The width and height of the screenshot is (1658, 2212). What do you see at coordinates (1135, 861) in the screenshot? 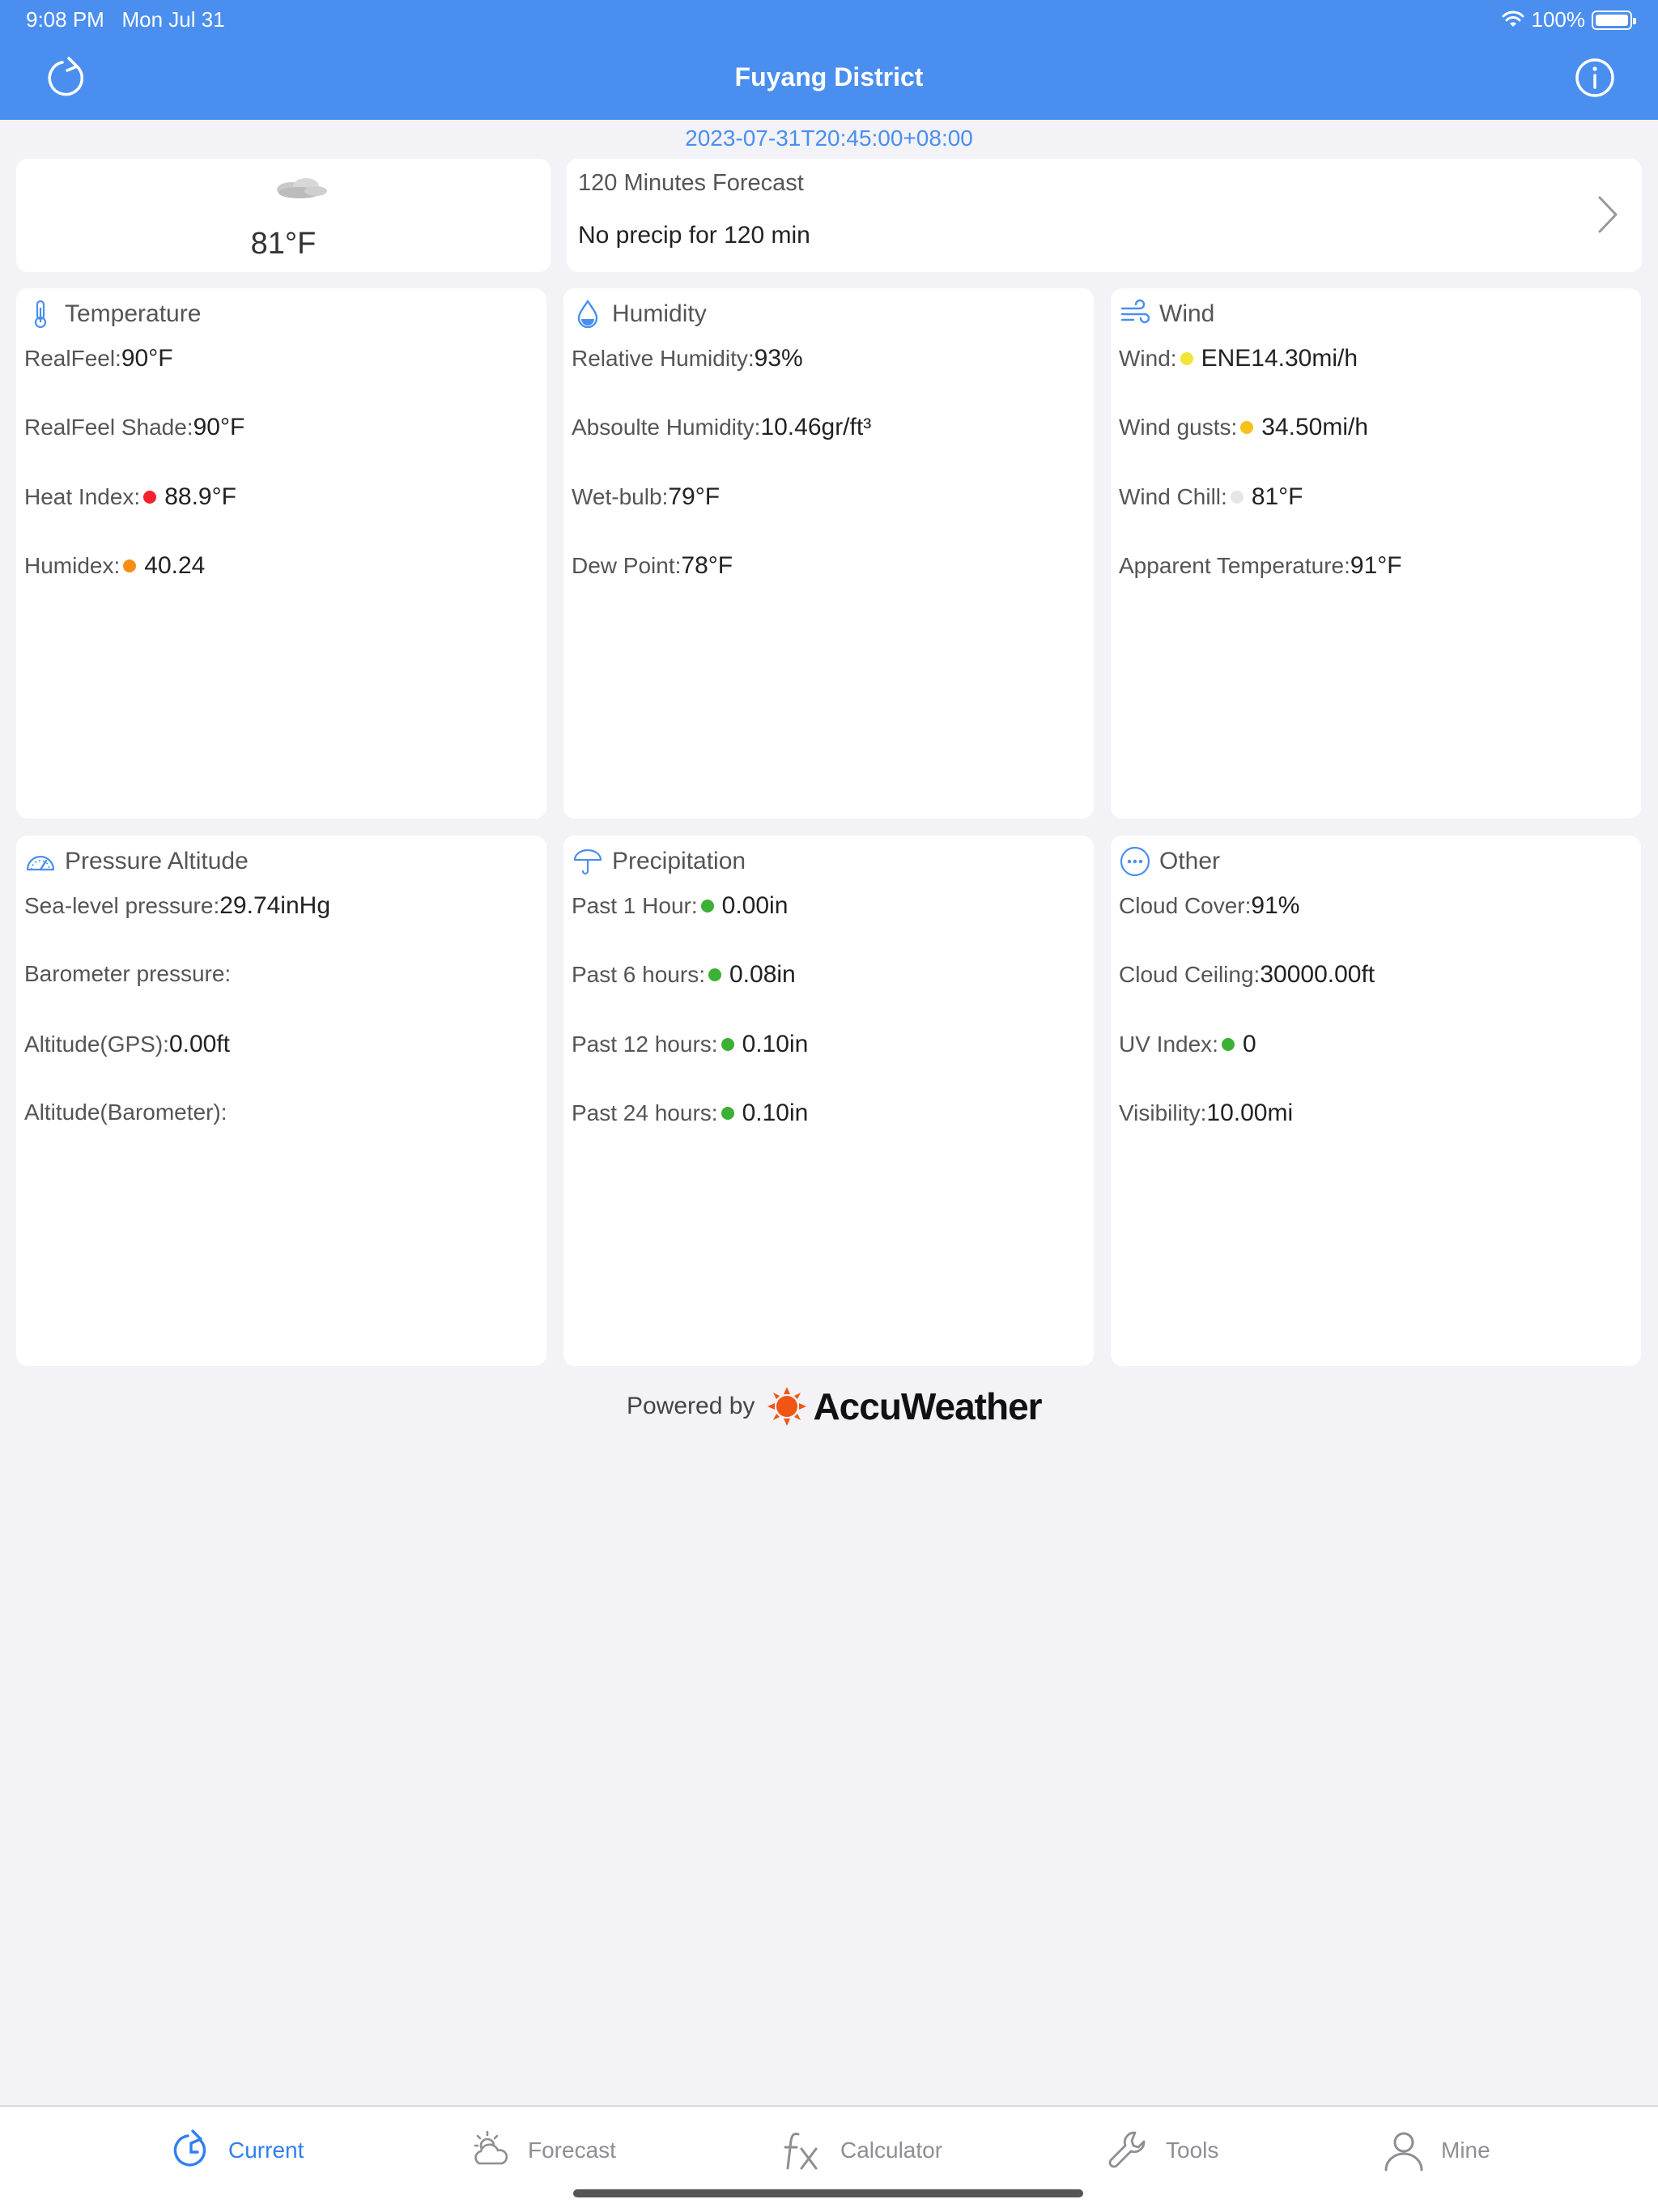
I see `more-icon` at bounding box center [1135, 861].